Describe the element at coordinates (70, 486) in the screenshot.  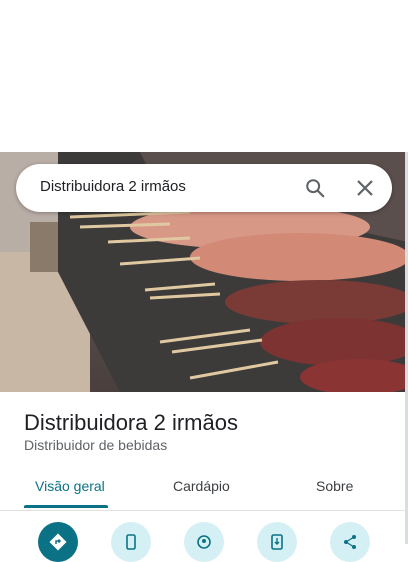
I see `tab-overview: Visão geral` at that location.